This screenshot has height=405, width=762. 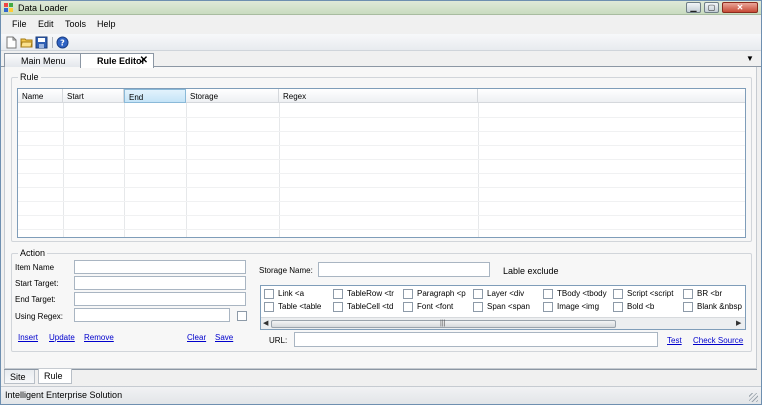 What do you see at coordinates (35, 267) in the screenshot?
I see `item-name-label: Item Name` at bounding box center [35, 267].